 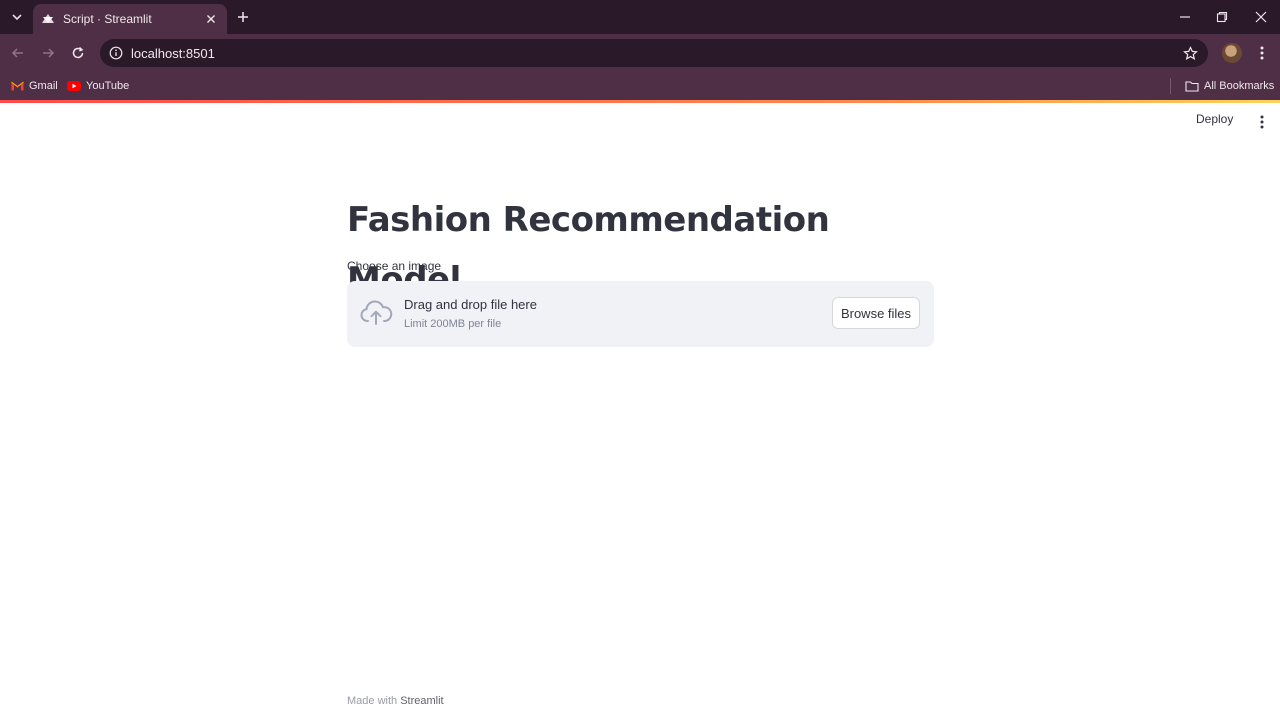 I want to click on streamlit-main-menu-button, so click(x=1262, y=122).